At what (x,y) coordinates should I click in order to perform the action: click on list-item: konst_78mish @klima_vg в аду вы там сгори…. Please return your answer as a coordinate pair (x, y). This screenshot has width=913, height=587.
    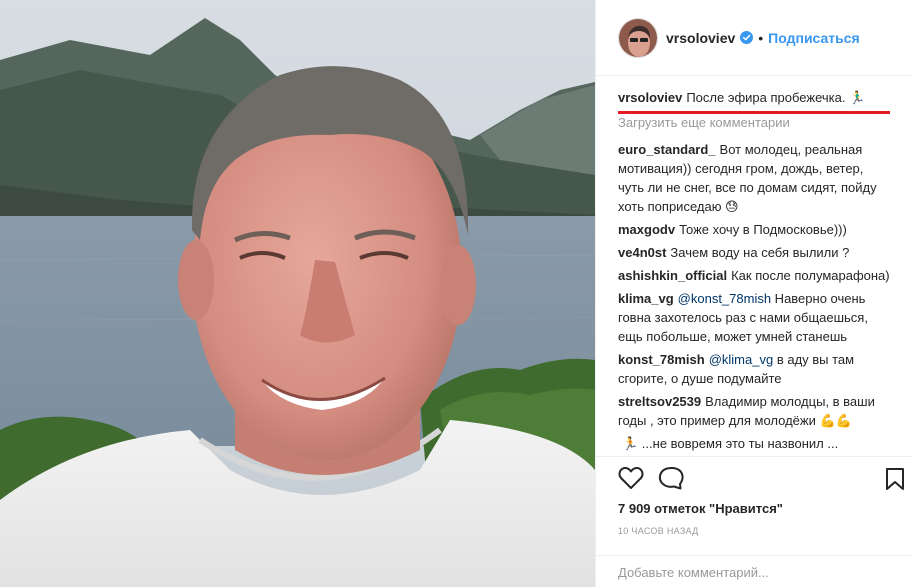
    Looking at the image, I should click on (754, 369).